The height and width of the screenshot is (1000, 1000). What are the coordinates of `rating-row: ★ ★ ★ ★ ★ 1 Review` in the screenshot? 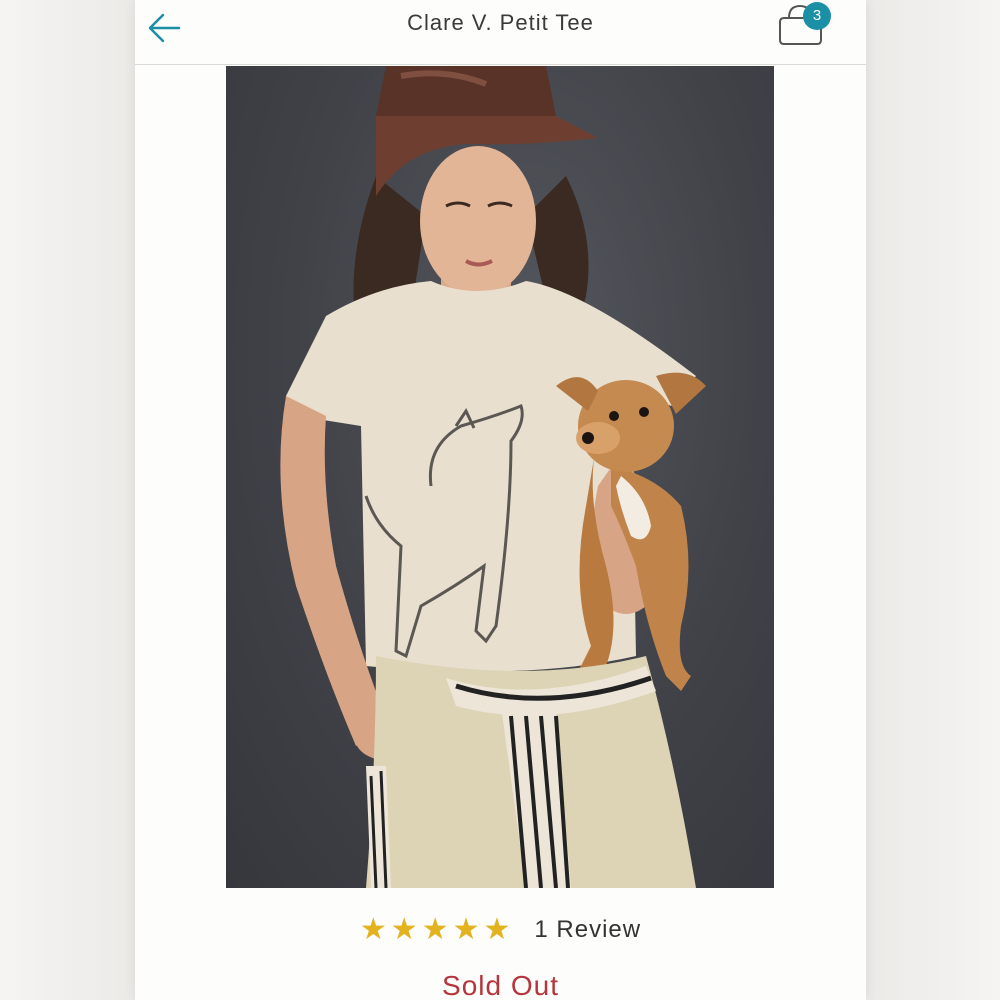 It's located at (500, 930).